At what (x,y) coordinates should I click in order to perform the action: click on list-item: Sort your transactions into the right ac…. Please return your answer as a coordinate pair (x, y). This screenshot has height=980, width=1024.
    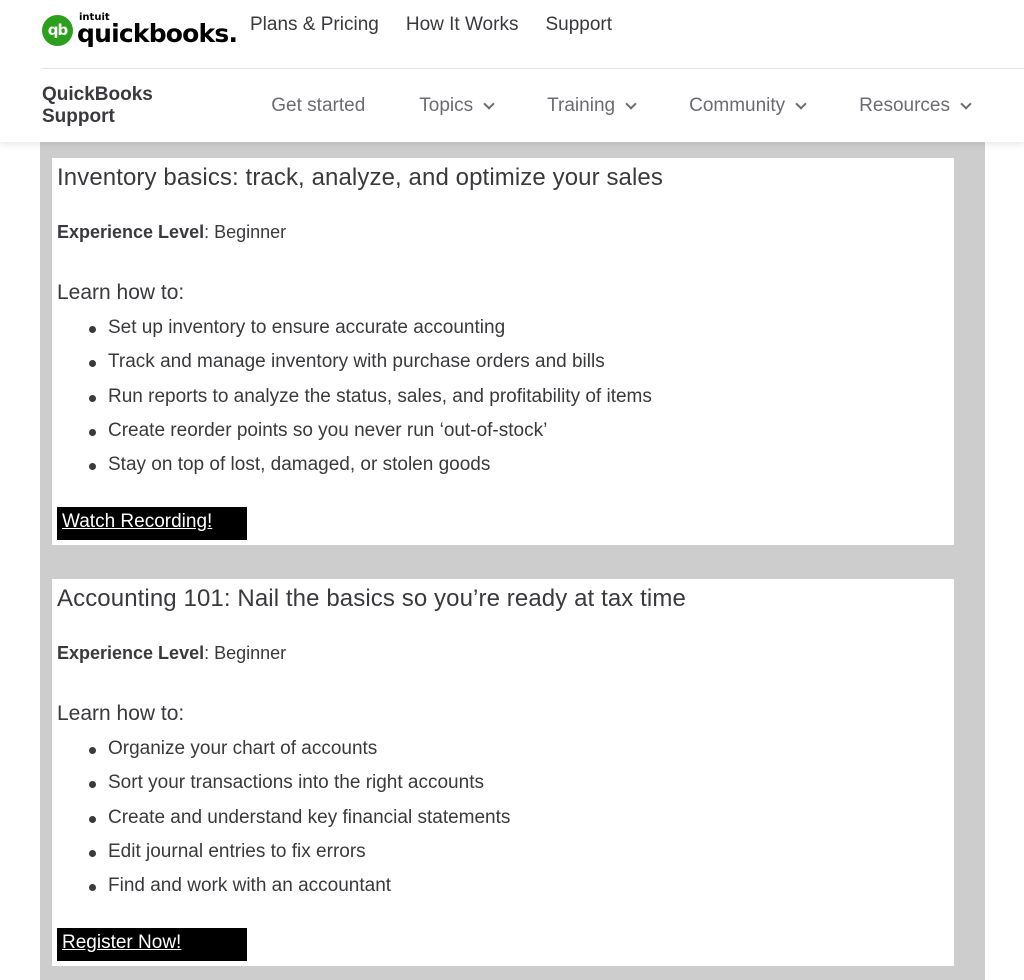
    Looking at the image, I should click on (521, 783).